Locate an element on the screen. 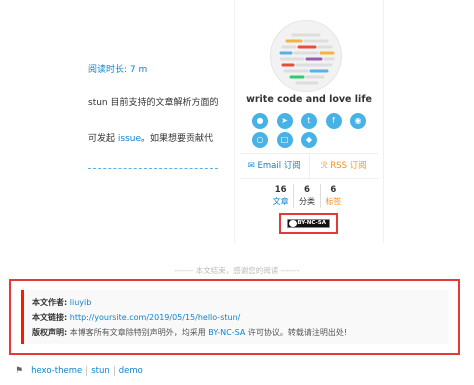 The image size is (474, 385). cc-license-highlight: BY-NC-SA is located at coordinates (308, 223).